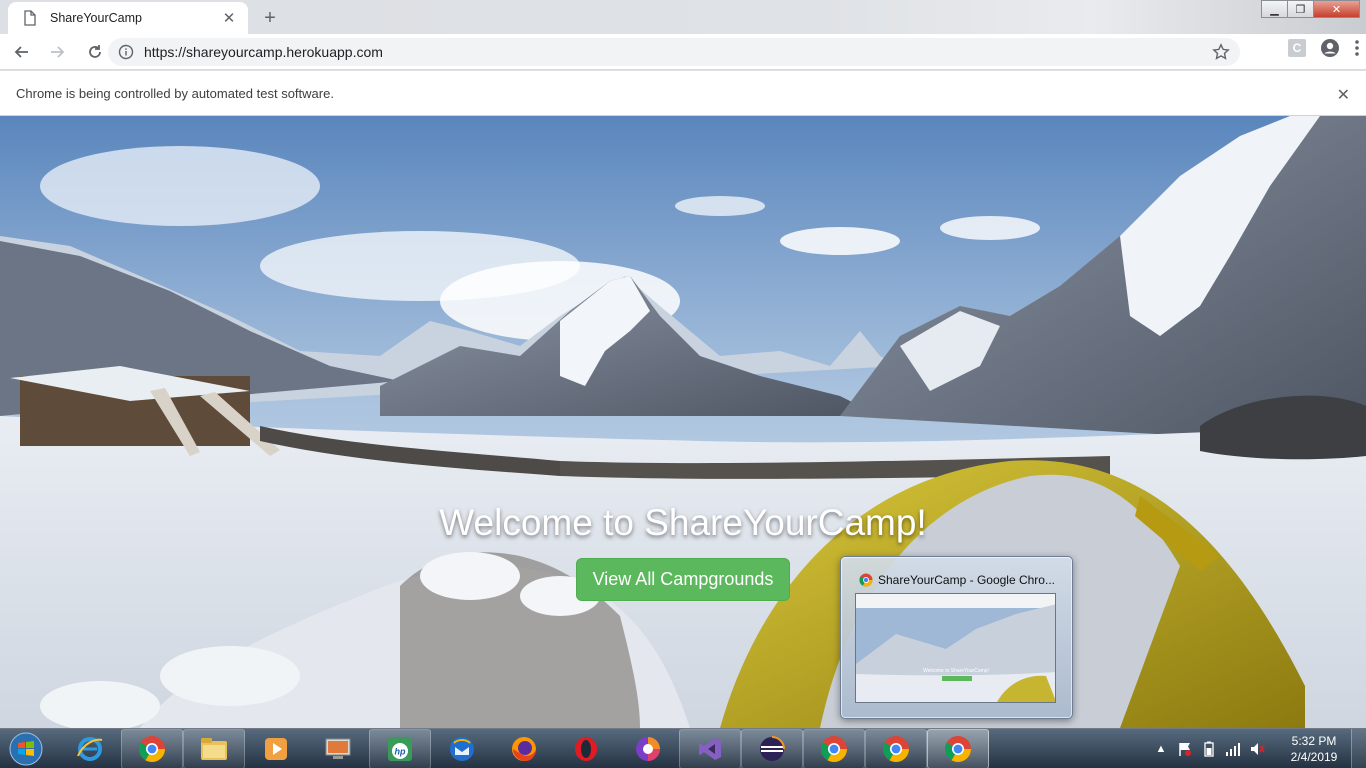 This screenshot has width=1366, height=768. I want to click on minimize-button: ▁, so click(1274, 9).